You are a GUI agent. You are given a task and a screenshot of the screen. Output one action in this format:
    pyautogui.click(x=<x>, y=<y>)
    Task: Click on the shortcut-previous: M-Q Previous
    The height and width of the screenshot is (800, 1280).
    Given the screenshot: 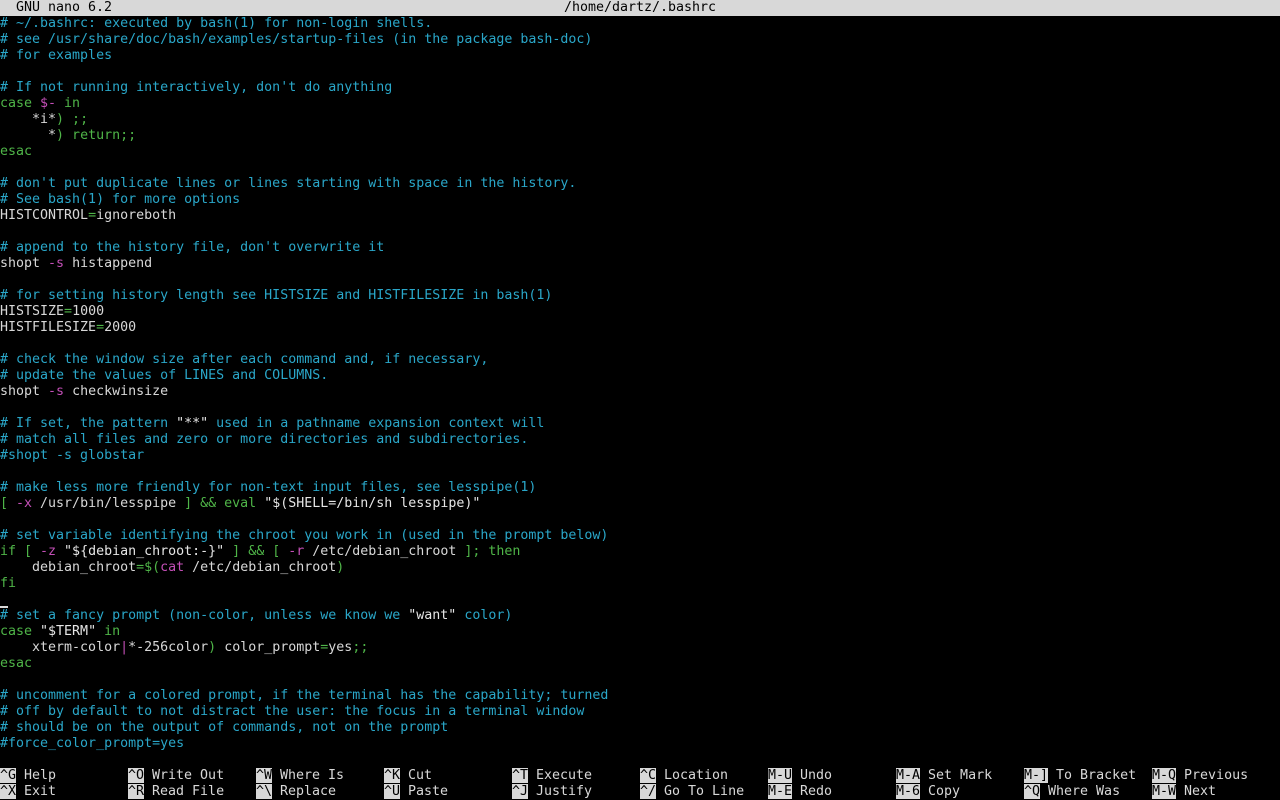 What is the action you would take?
    pyautogui.click(x=1200, y=776)
    